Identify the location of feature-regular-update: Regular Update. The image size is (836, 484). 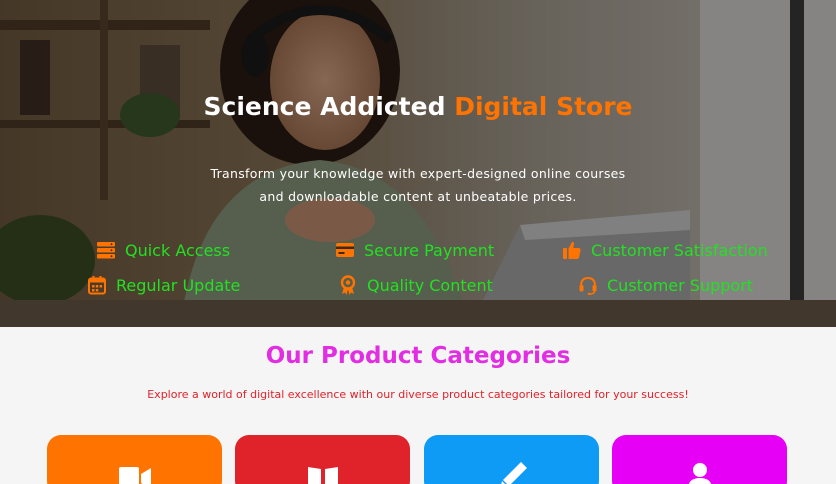
(163, 285).